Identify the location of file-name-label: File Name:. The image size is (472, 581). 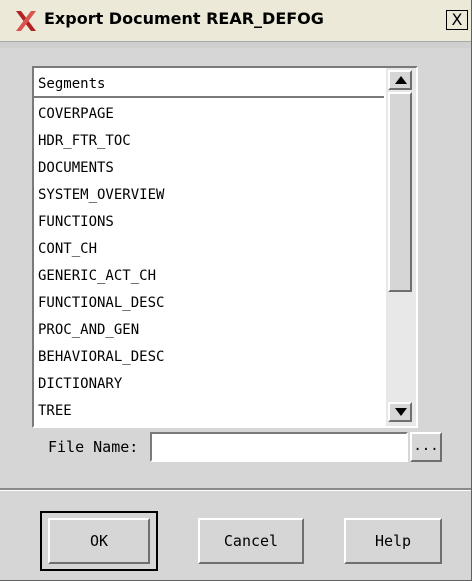
(93, 447).